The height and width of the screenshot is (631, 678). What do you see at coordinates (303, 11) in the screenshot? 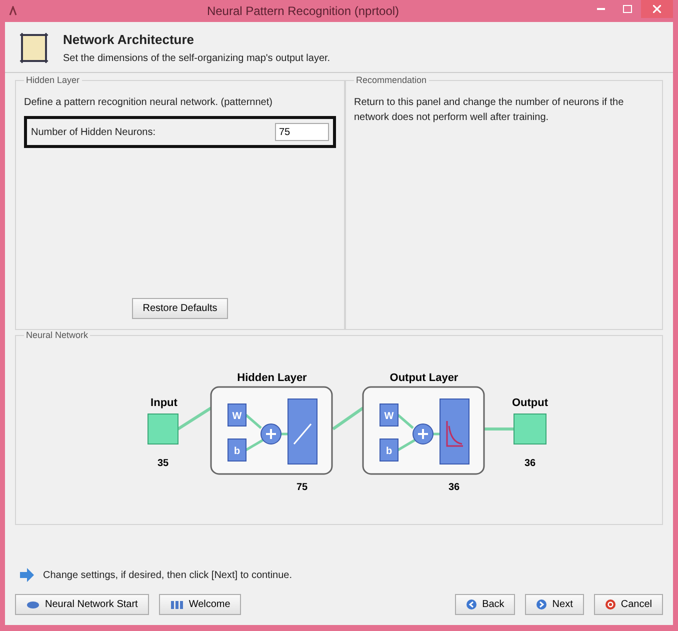
I see `window-title: Neural Pattern Recognition (nprtool)` at bounding box center [303, 11].